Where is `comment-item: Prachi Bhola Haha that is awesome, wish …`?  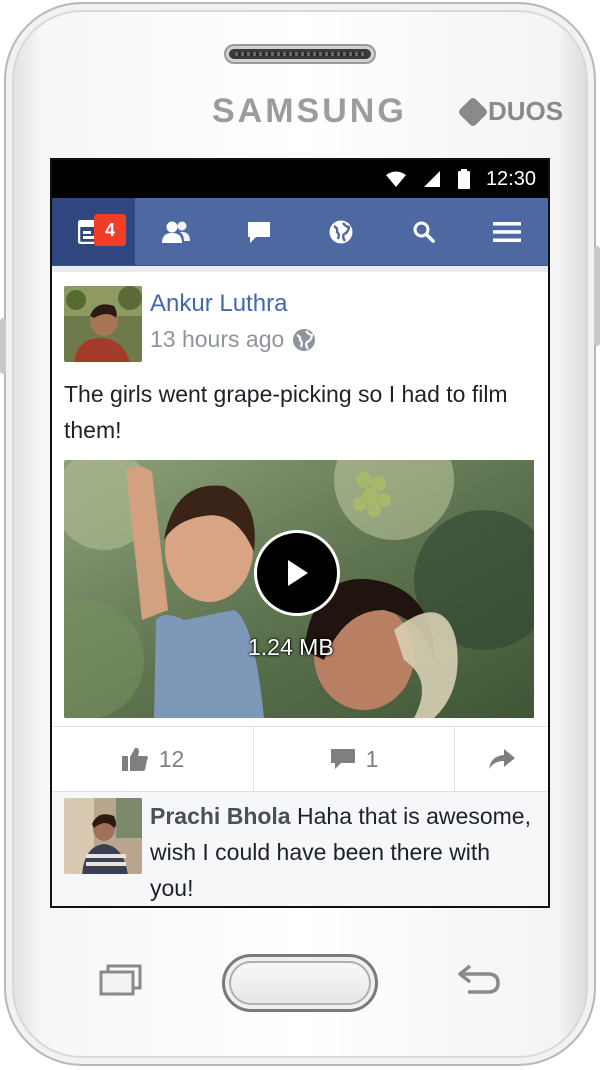 comment-item: Prachi Bhola Haha that is awesome, wish … is located at coordinates (300, 849).